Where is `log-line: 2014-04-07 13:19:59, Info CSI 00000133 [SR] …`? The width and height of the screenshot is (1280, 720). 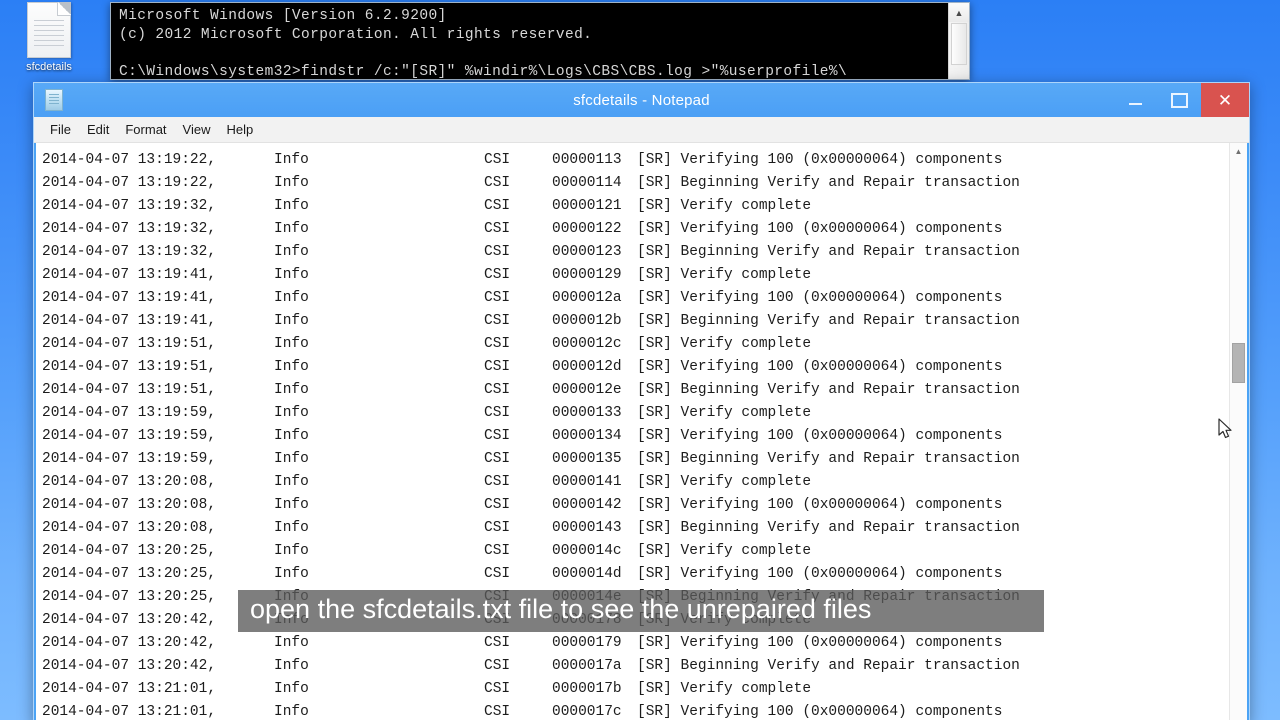 log-line: 2014-04-07 13:19:59, Info CSI 00000133 [SR] … is located at coordinates (635, 413).